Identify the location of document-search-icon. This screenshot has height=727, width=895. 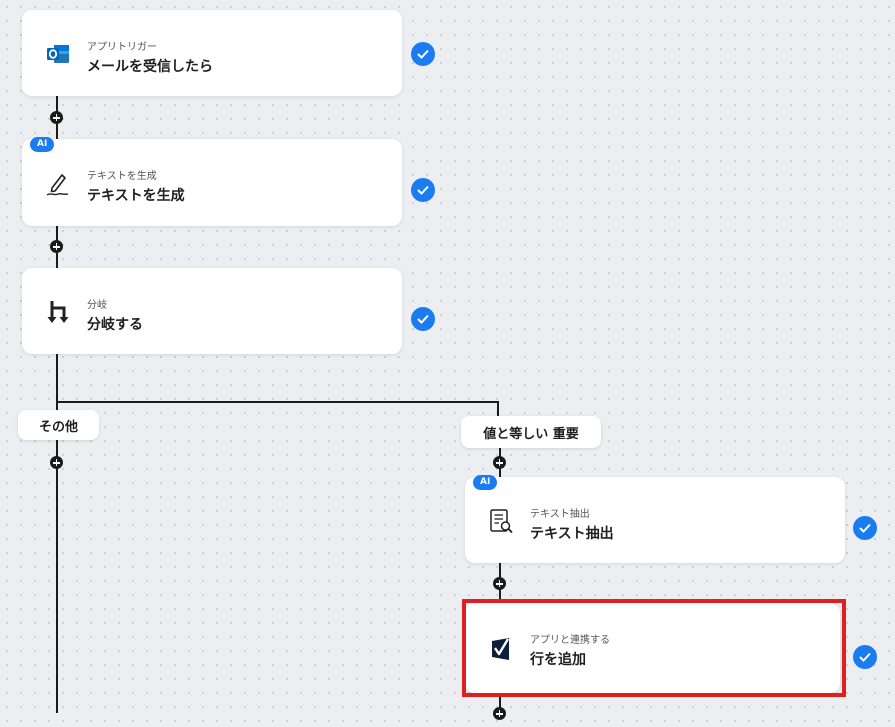
(501, 521).